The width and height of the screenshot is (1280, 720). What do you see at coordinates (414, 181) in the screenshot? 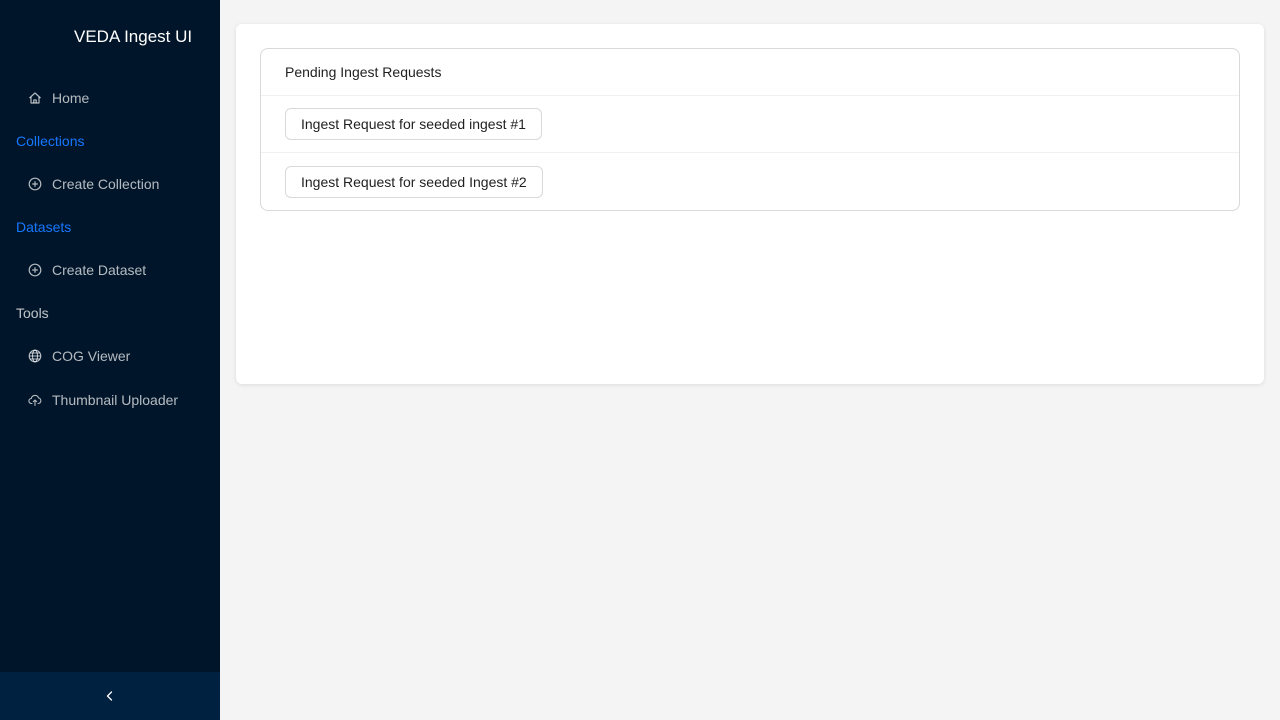
I see `ingest-request-button: Ingest Request for seeded Ingest #2` at bounding box center [414, 181].